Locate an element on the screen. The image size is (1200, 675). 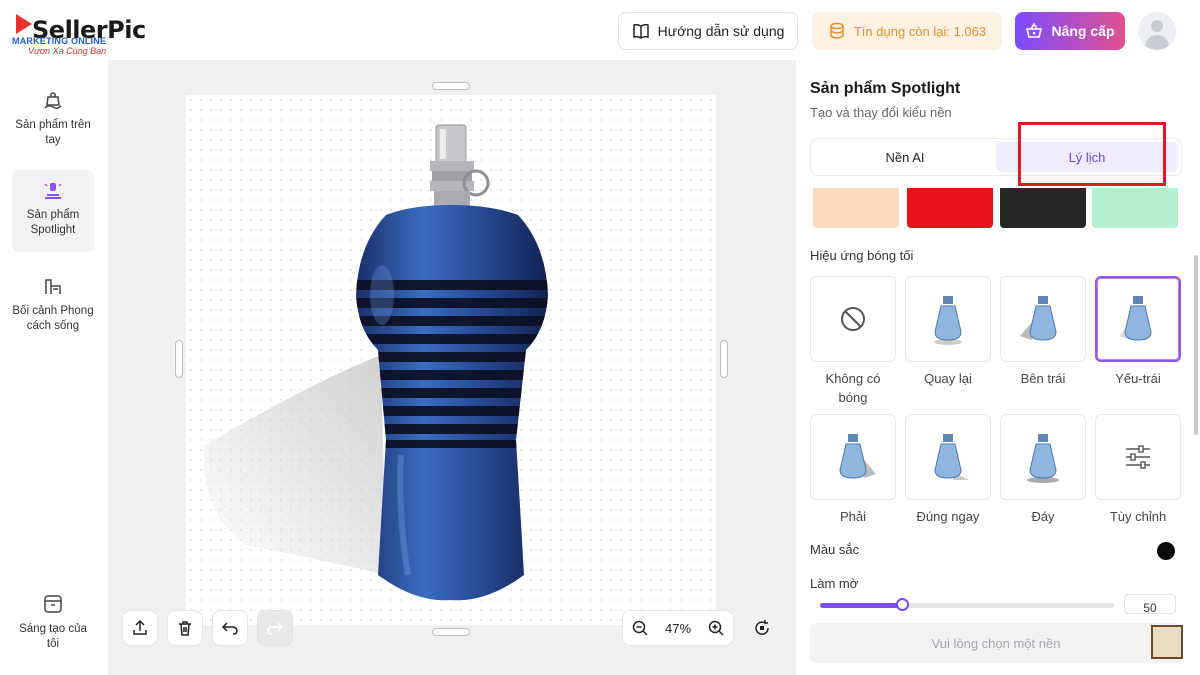
tab-ai-background: Nền AI is located at coordinates (905, 157).